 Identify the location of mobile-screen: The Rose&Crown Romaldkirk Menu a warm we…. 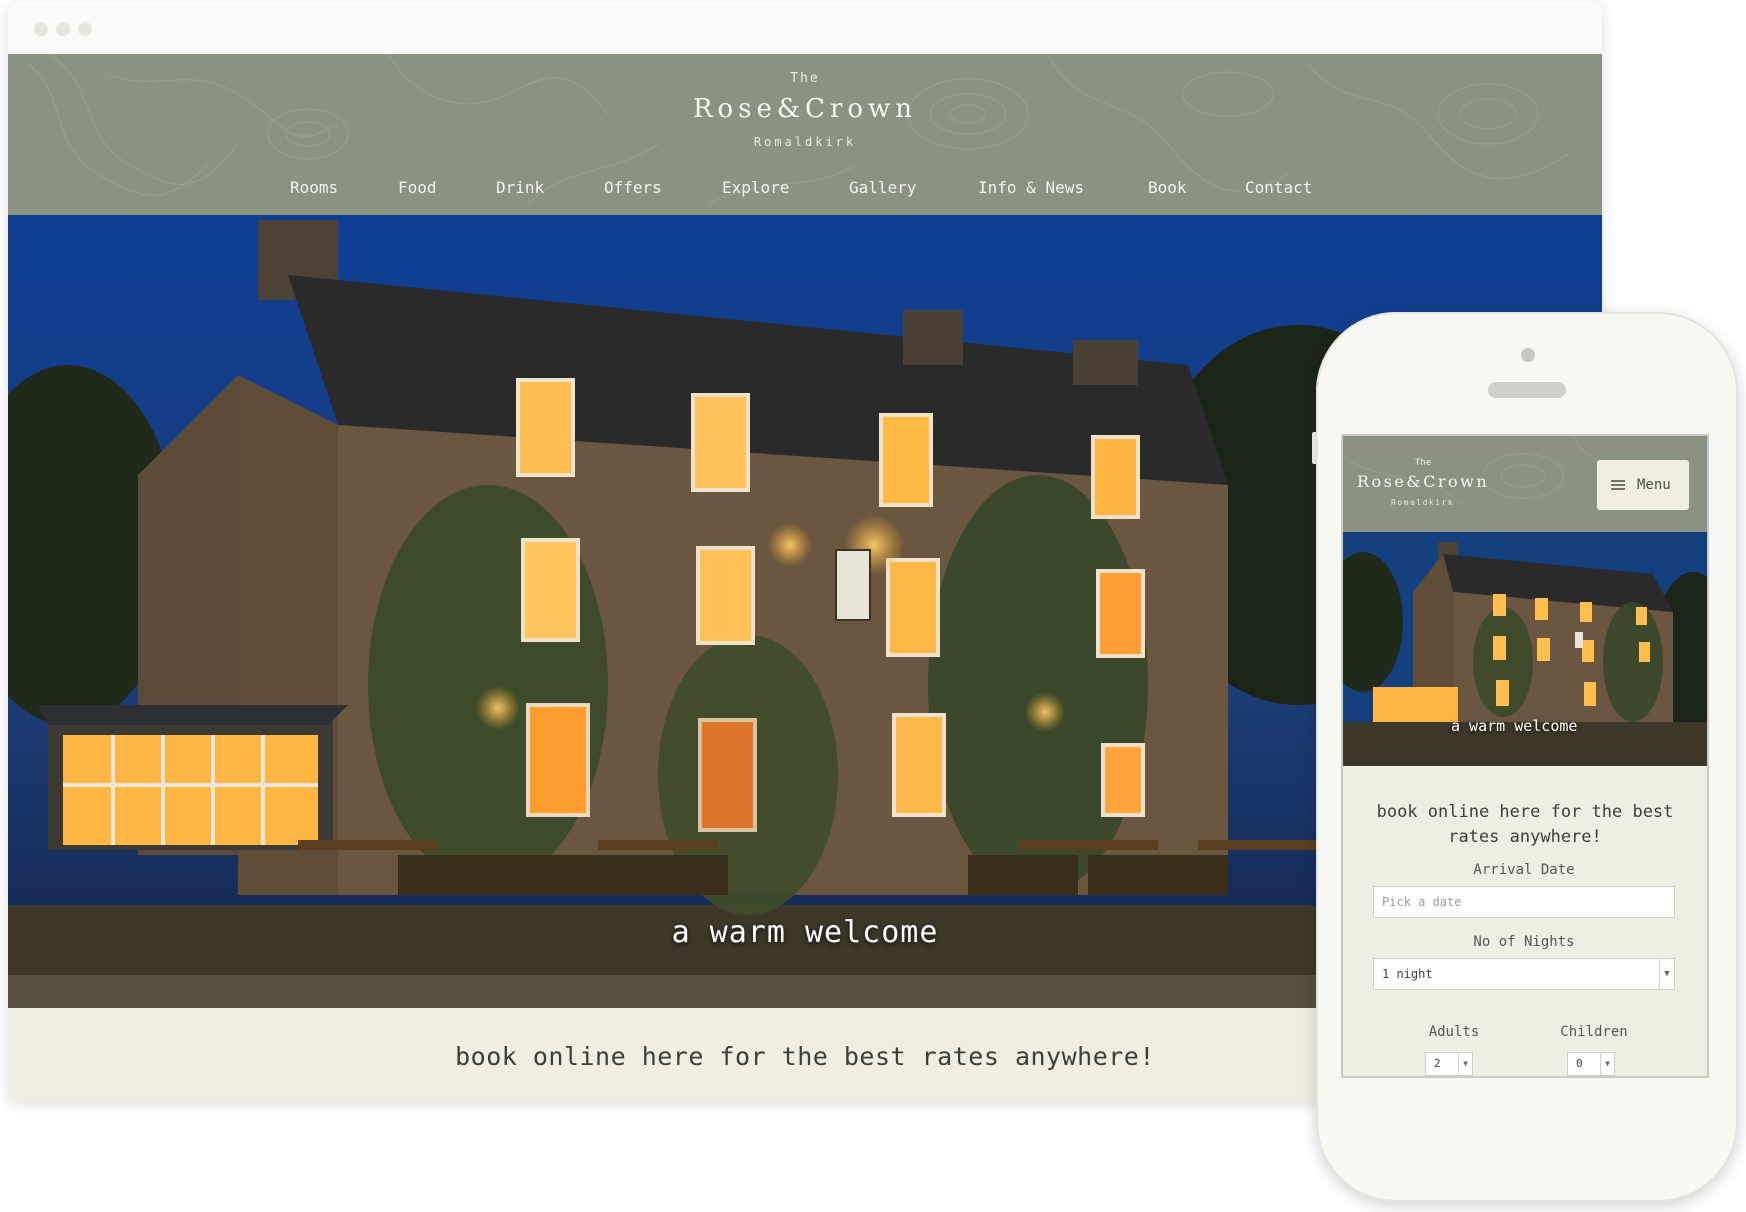
(1525, 756).